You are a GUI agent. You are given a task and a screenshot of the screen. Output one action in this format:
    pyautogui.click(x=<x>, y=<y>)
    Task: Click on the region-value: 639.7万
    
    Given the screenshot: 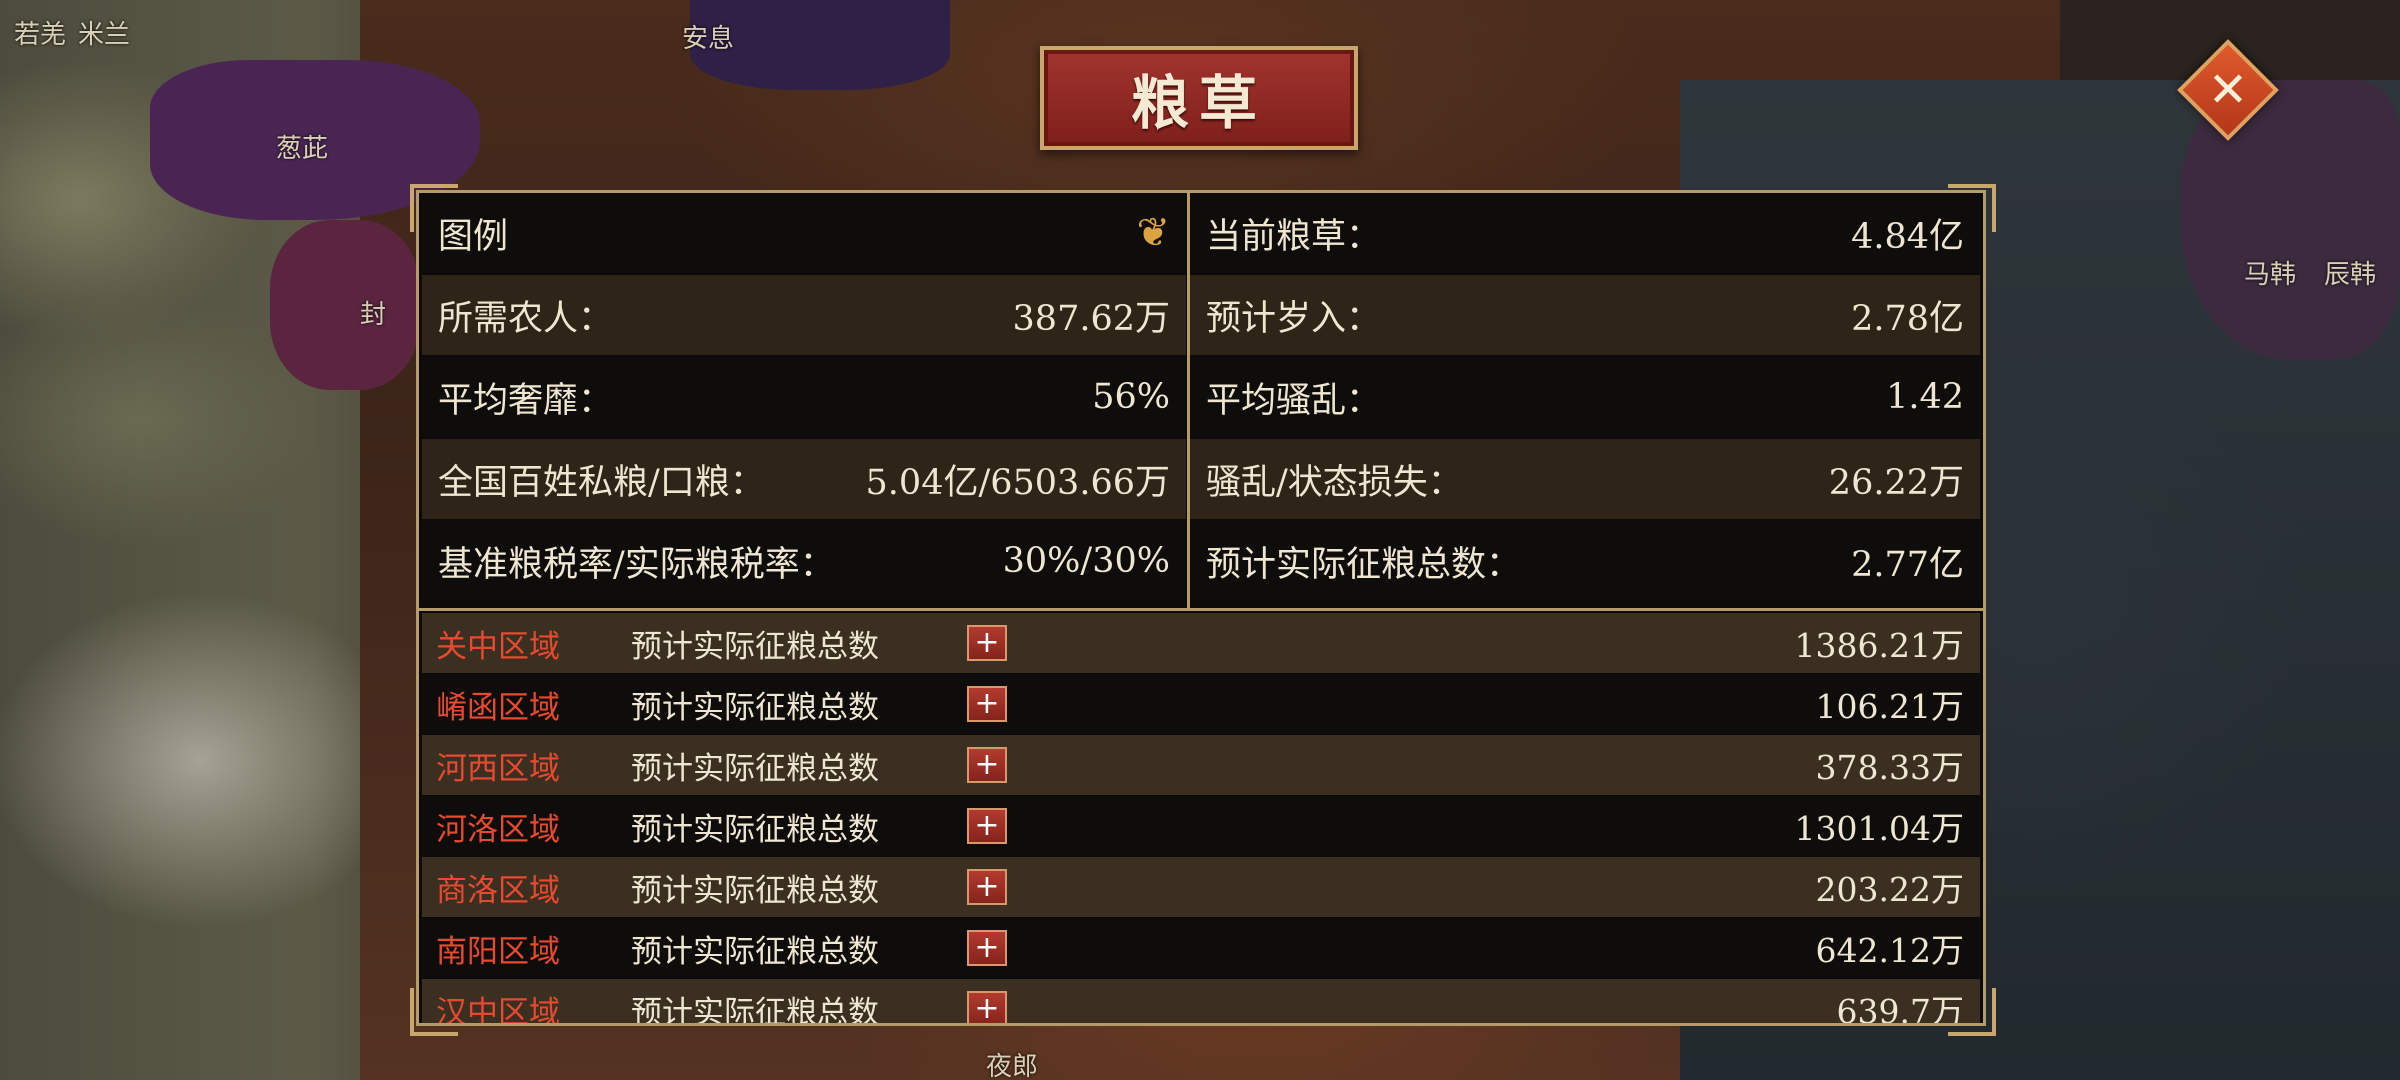 What is the action you would take?
    pyautogui.click(x=1900, y=1009)
    